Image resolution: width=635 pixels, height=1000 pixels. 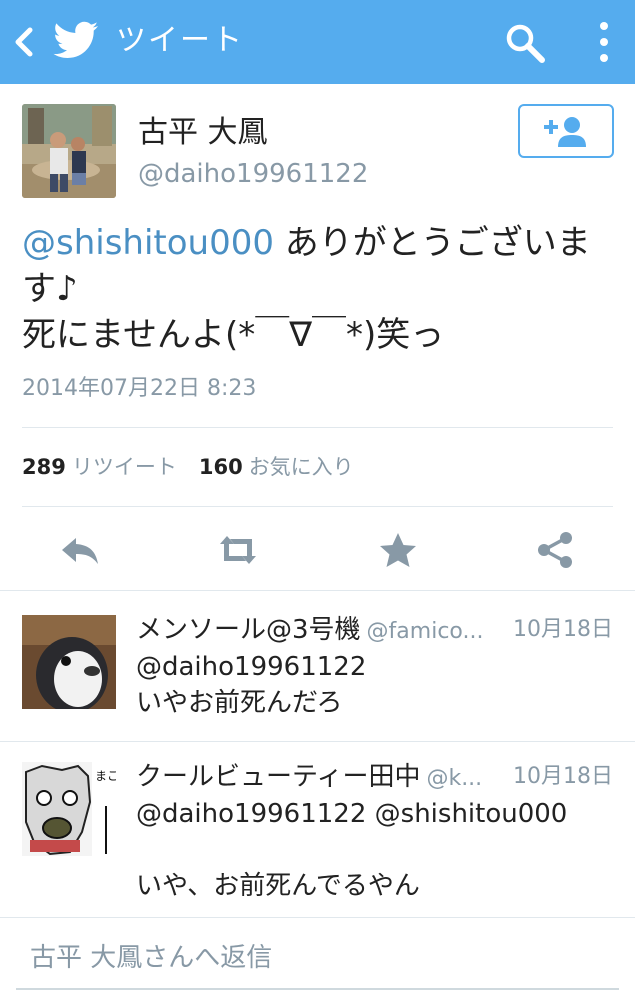 What do you see at coordinates (69, 151) in the screenshot?
I see `author-avatar` at bounding box center [69, 151].